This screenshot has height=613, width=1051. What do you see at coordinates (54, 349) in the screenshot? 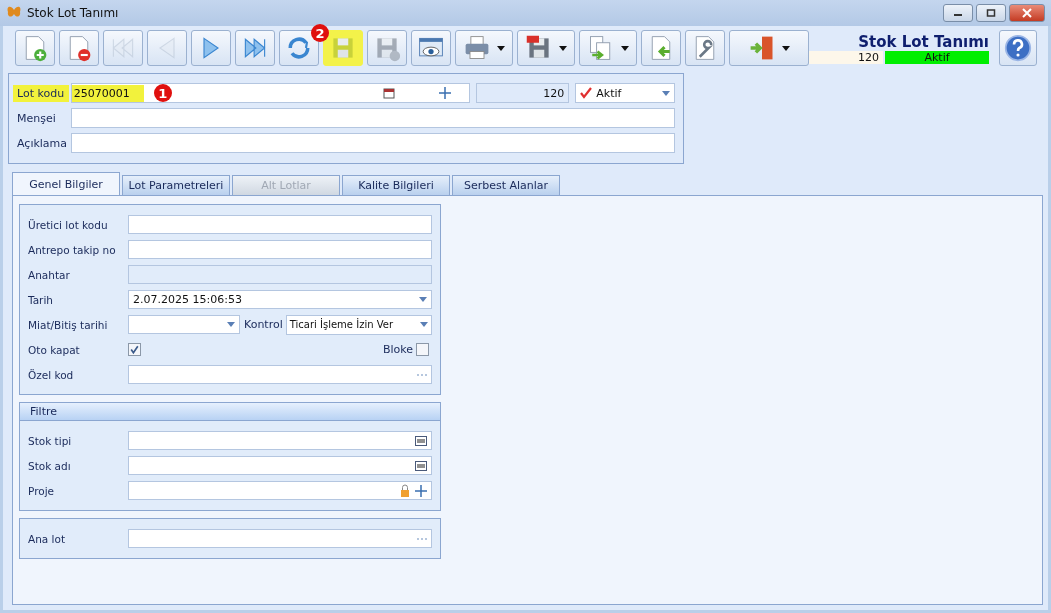
I see `field-label: Oto kapat` at bounding box center [54, 349].